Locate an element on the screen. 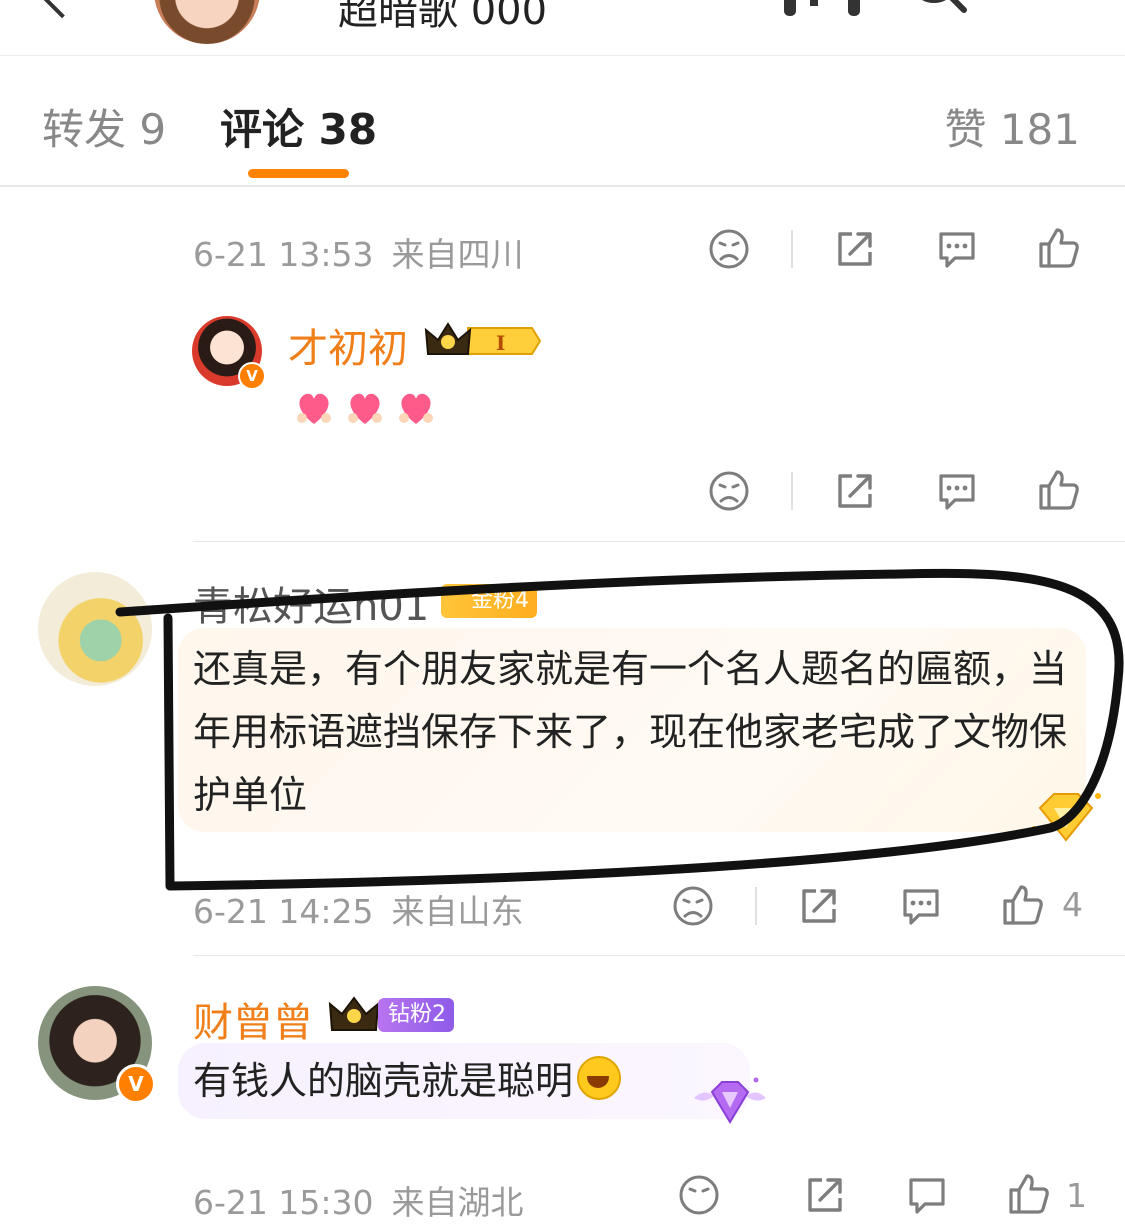 This screenshot has width=1125, height=1224. like-count: 4 is located at coordinates (1072, 904).